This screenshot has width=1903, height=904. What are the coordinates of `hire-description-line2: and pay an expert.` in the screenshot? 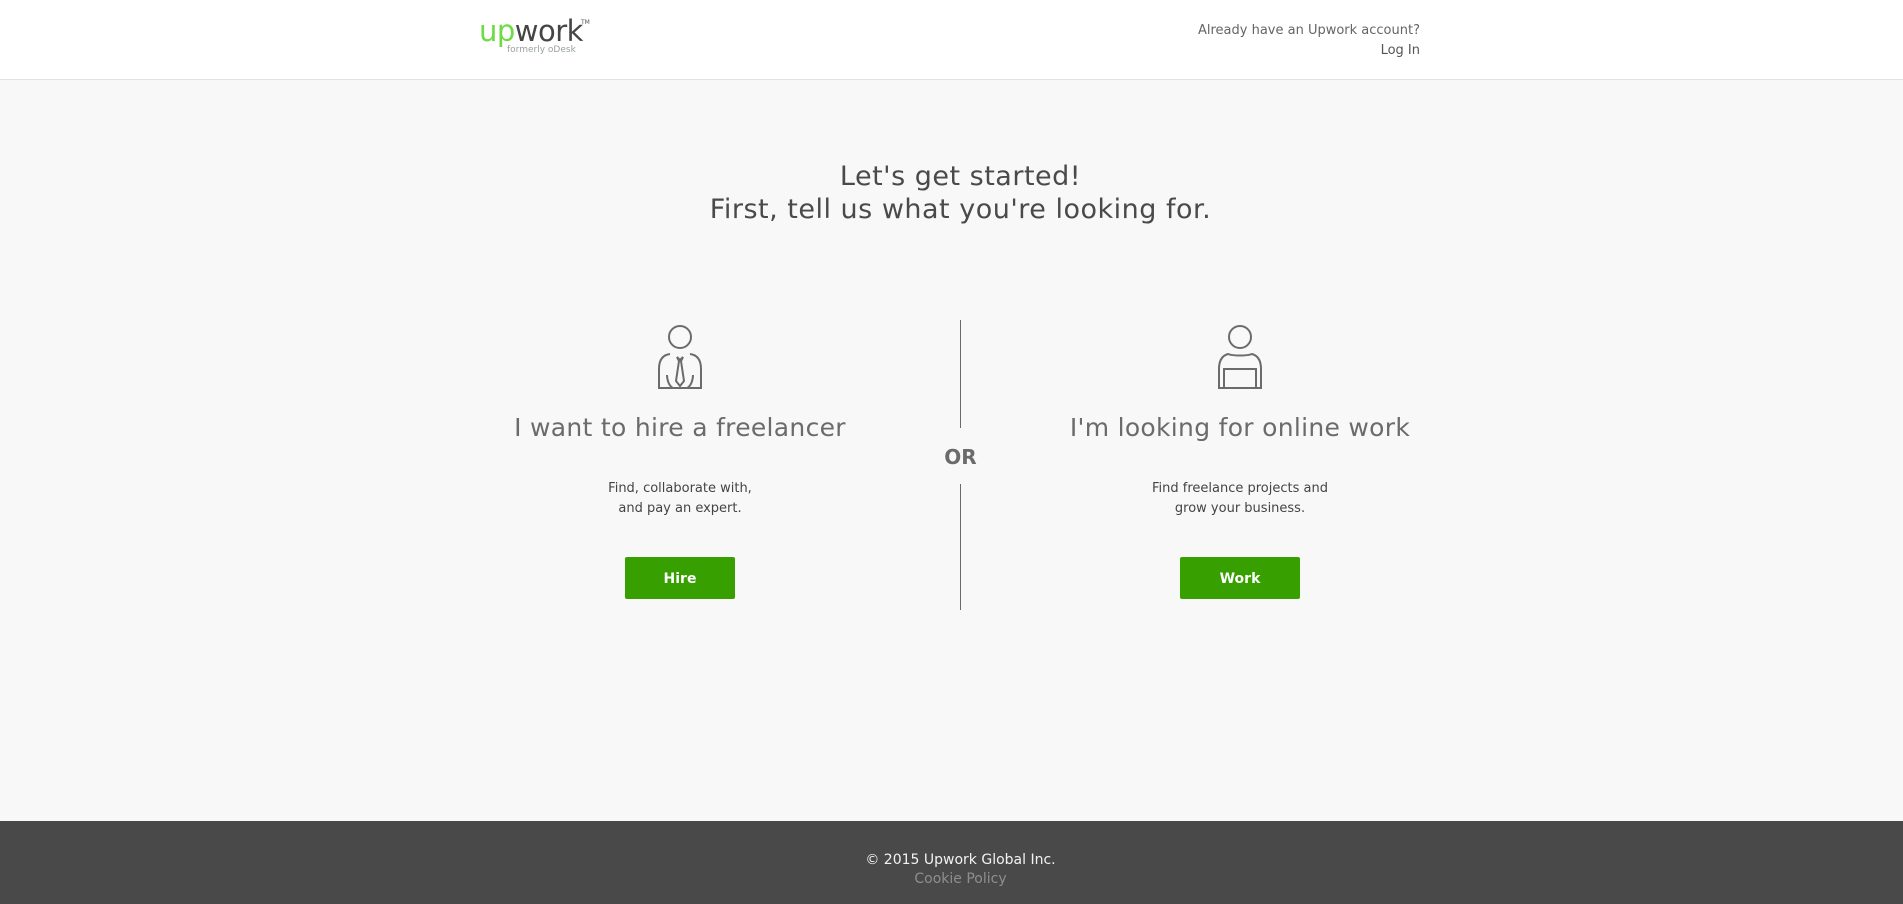 It's located at (680, 508).